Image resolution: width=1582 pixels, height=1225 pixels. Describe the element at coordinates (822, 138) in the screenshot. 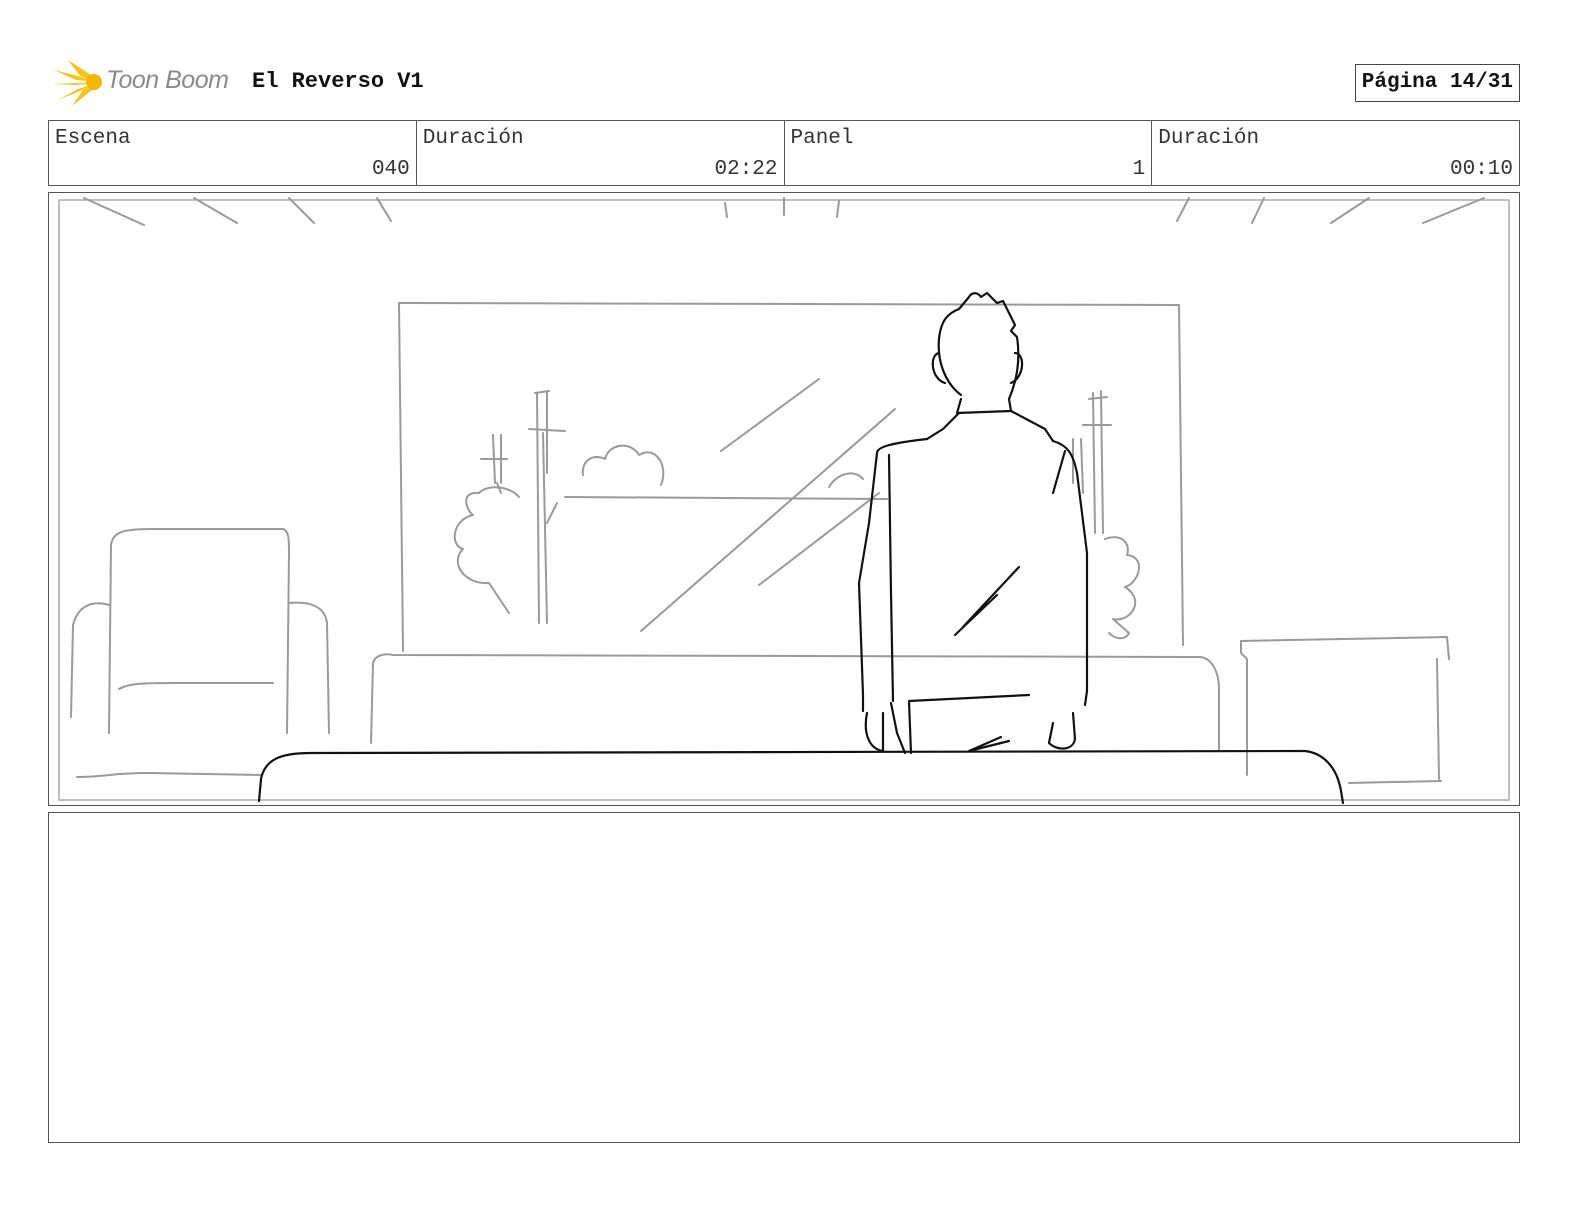

I see `panel-label: Panel` at that location.